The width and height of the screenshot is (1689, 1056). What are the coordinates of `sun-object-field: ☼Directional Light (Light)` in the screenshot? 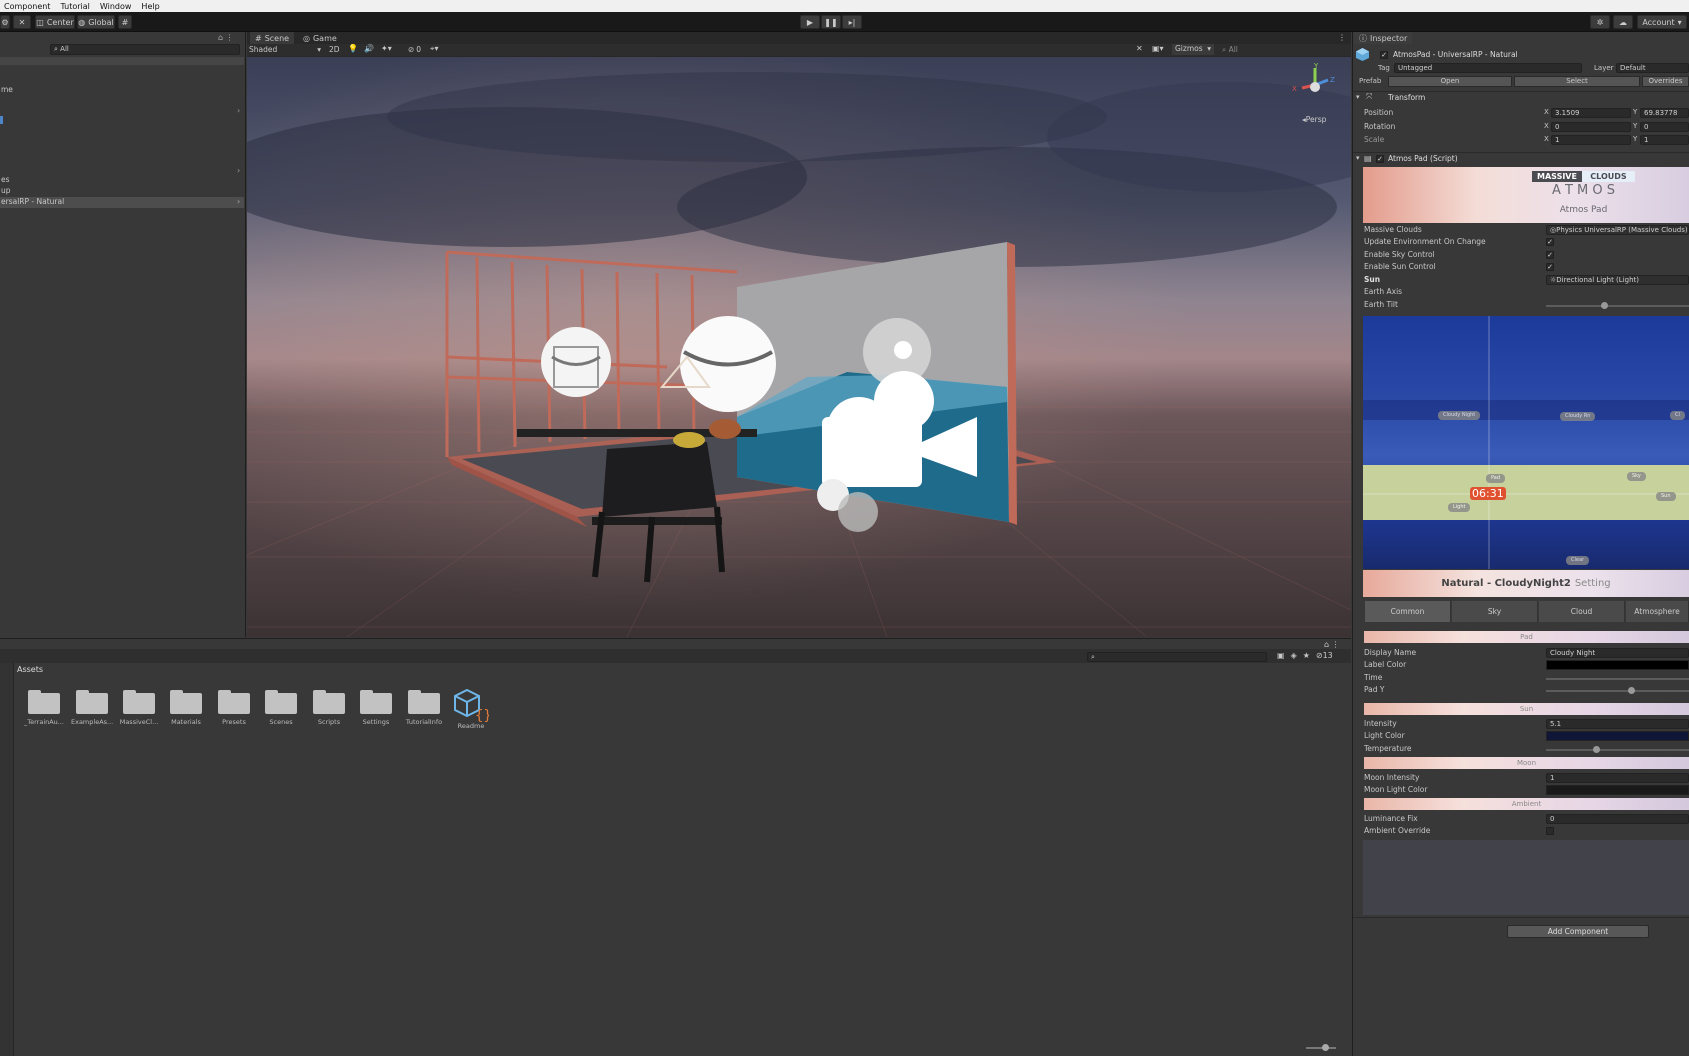 It's located at (1617, 280).